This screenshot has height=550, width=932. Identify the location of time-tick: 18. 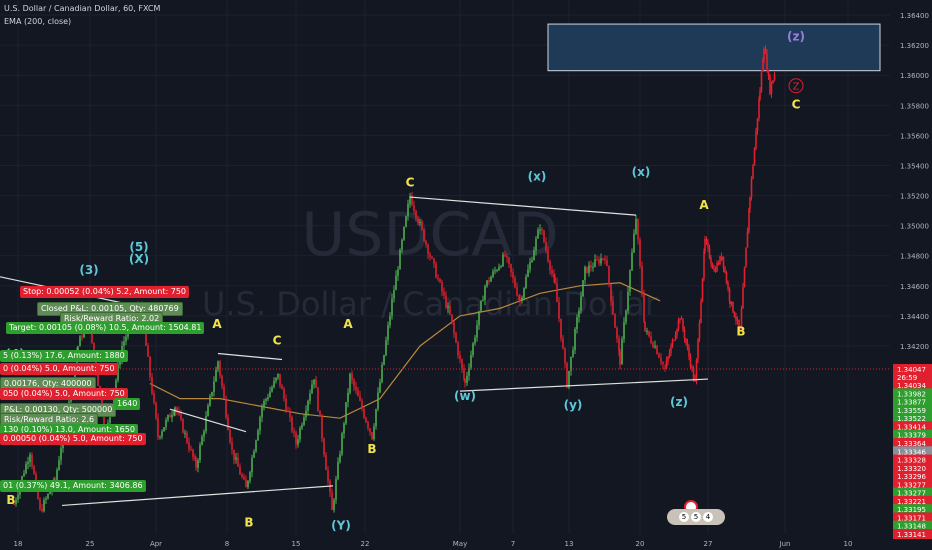
(18, 544).